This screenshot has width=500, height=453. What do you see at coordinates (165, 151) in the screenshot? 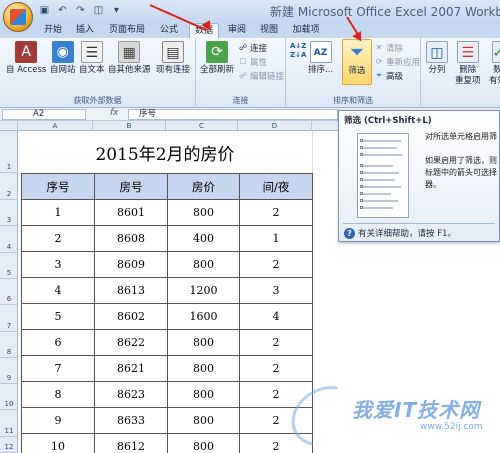
I see `sheet-title: 2015年2月的房价` at bounding box center [165, 151].